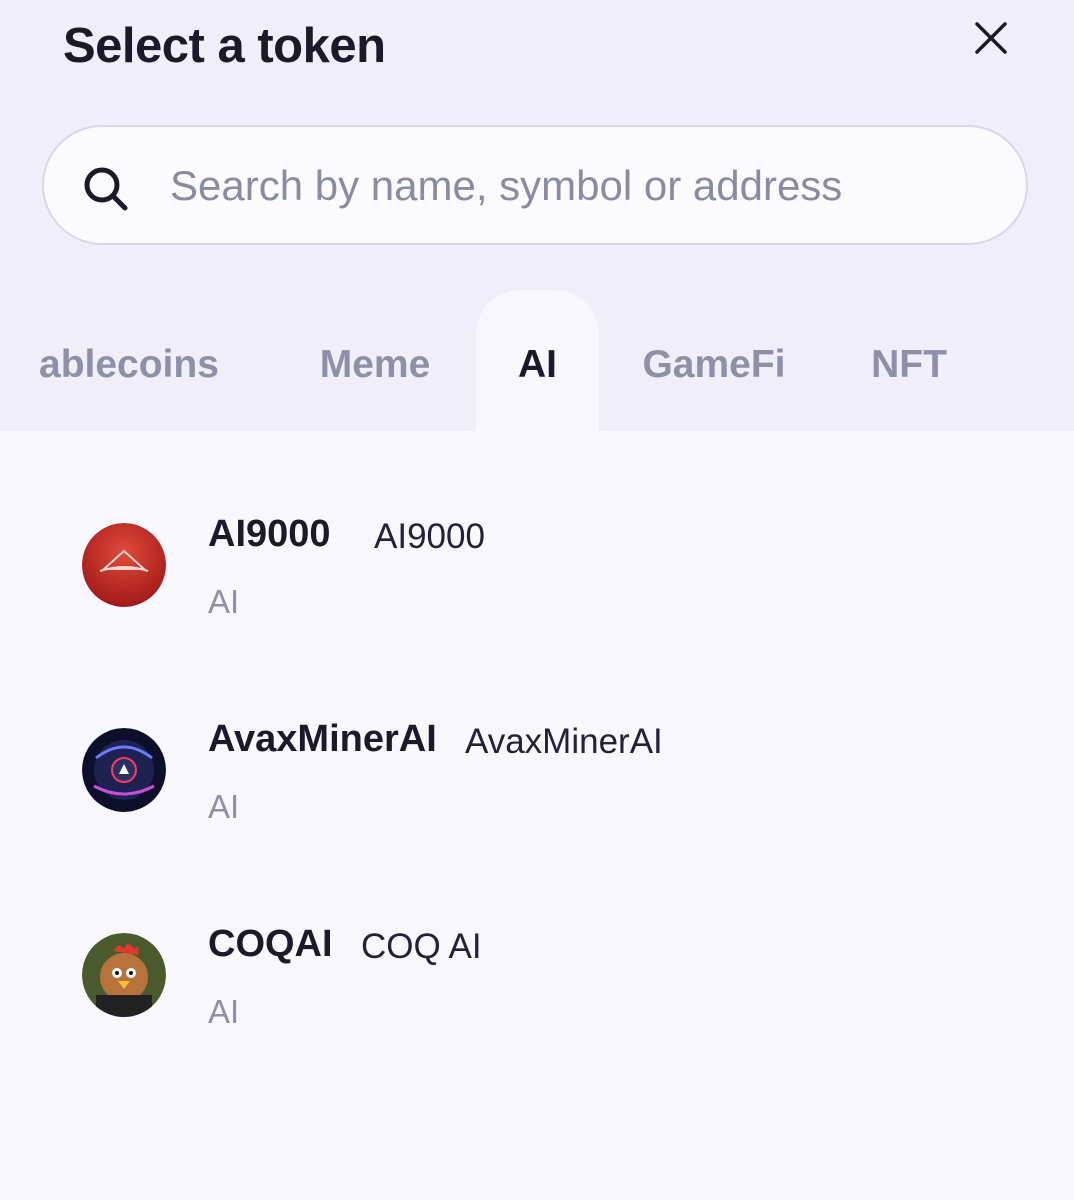 The image size is (1074, 1200). Describe the element at coordinates (270, 944) in the screenshot. I see `token-symbol: COQAI` at that location.